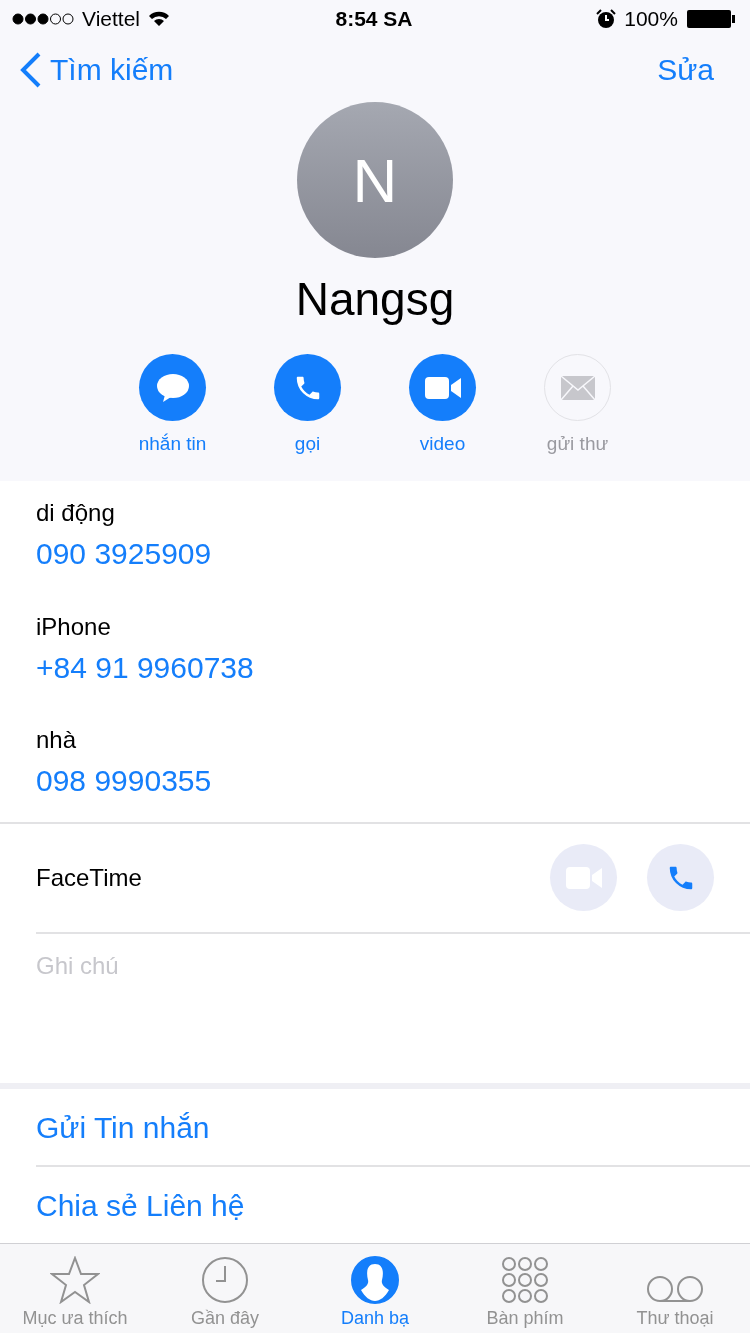  I want to click on action-link: Chia sẻ Liên hệ, so click(375, 1205).